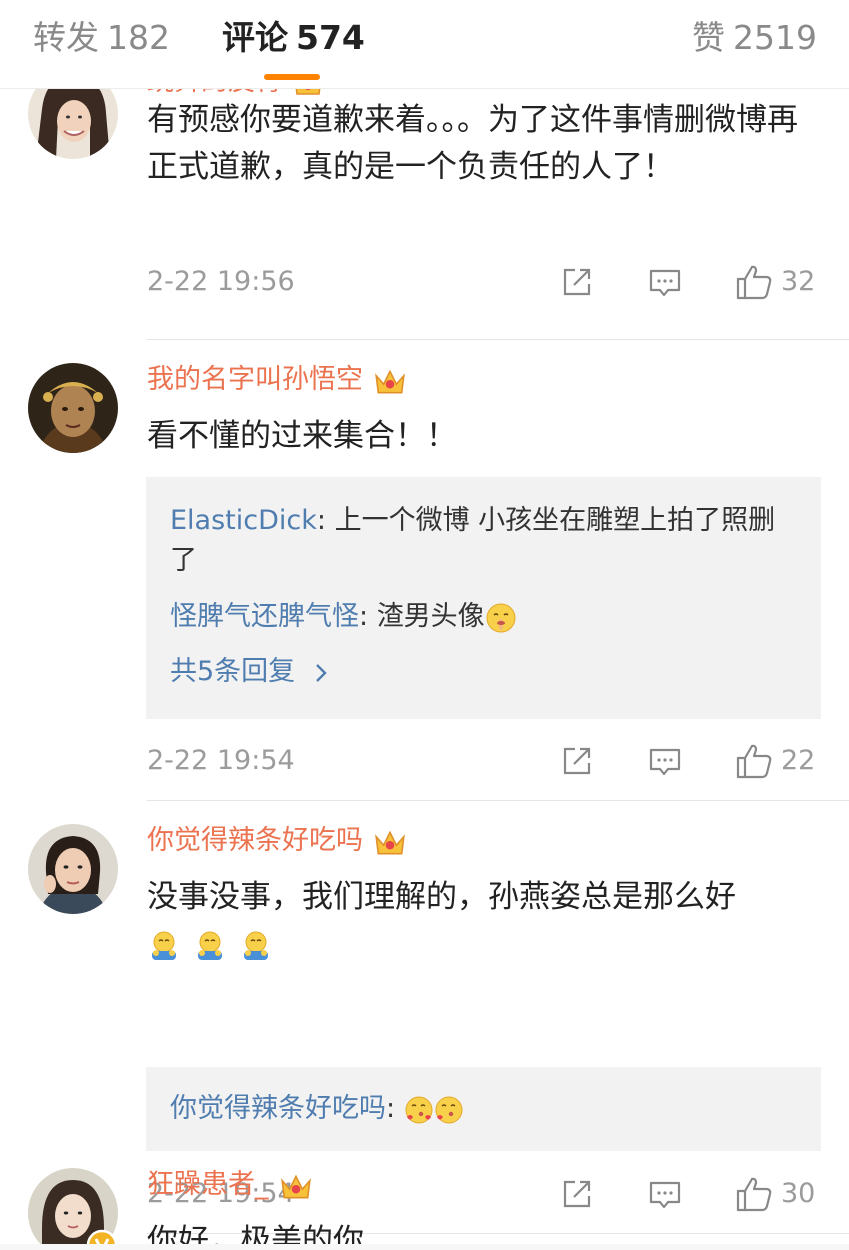  What do you see at coordinates (101, 38) in the screenshot?
I see `tab-repost: 转发 182` at bounding box center [101, 38].